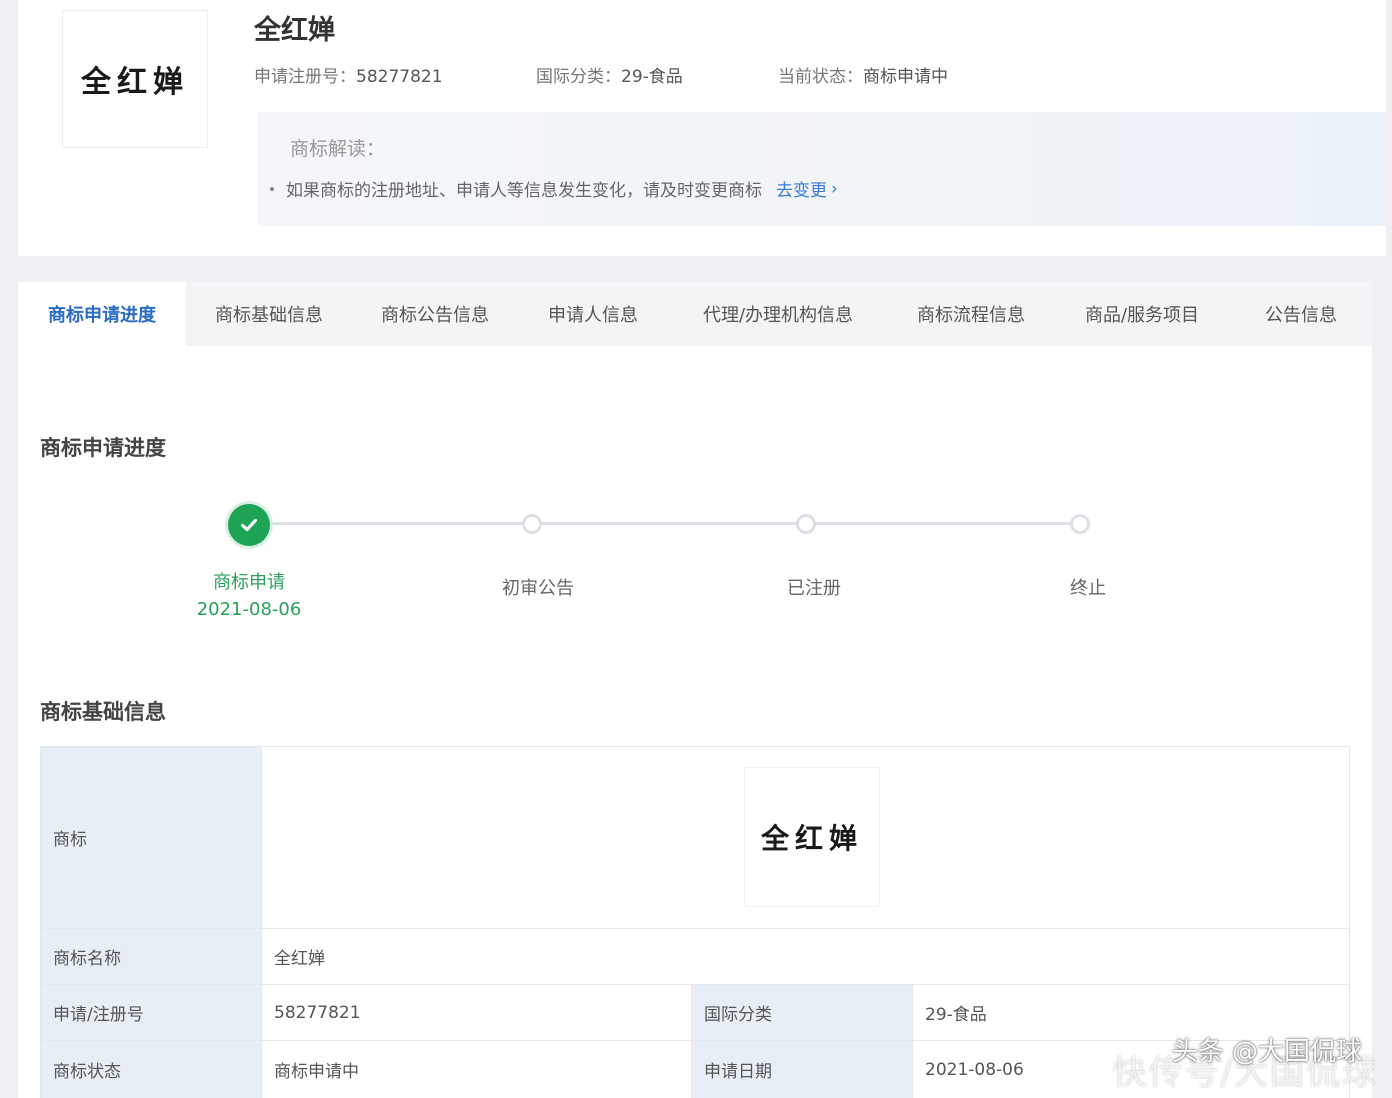 This screenshot has width=1392, height=1098. Describe the element at coordinates (801, 188) in the screenshot. I see `change-link: 去变更` at that location.